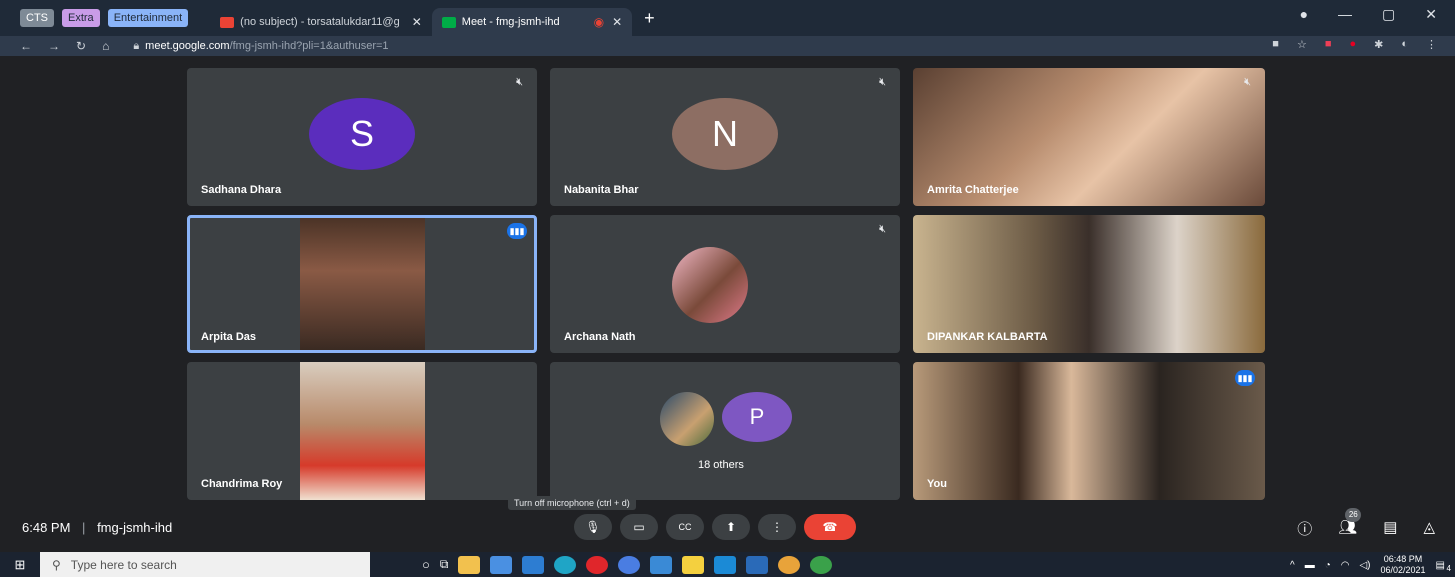 Image resolution: width=1455 pixels, height=577 pixels. Describe the element at coordinates (20, 565) in the screenshot. I see `windows-start-icon: ⊞` at that location.